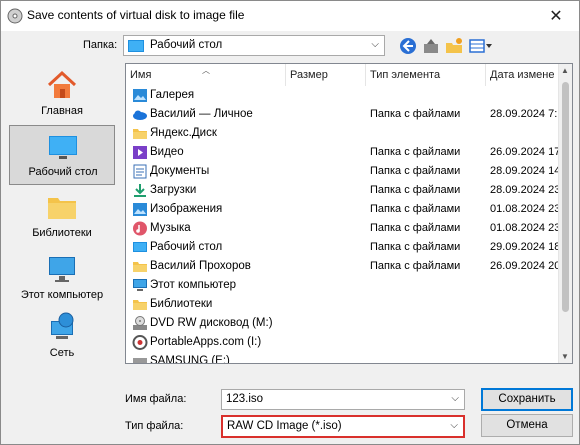  I want to click on file-row: Яндекс.Диск, so click(343, 133).